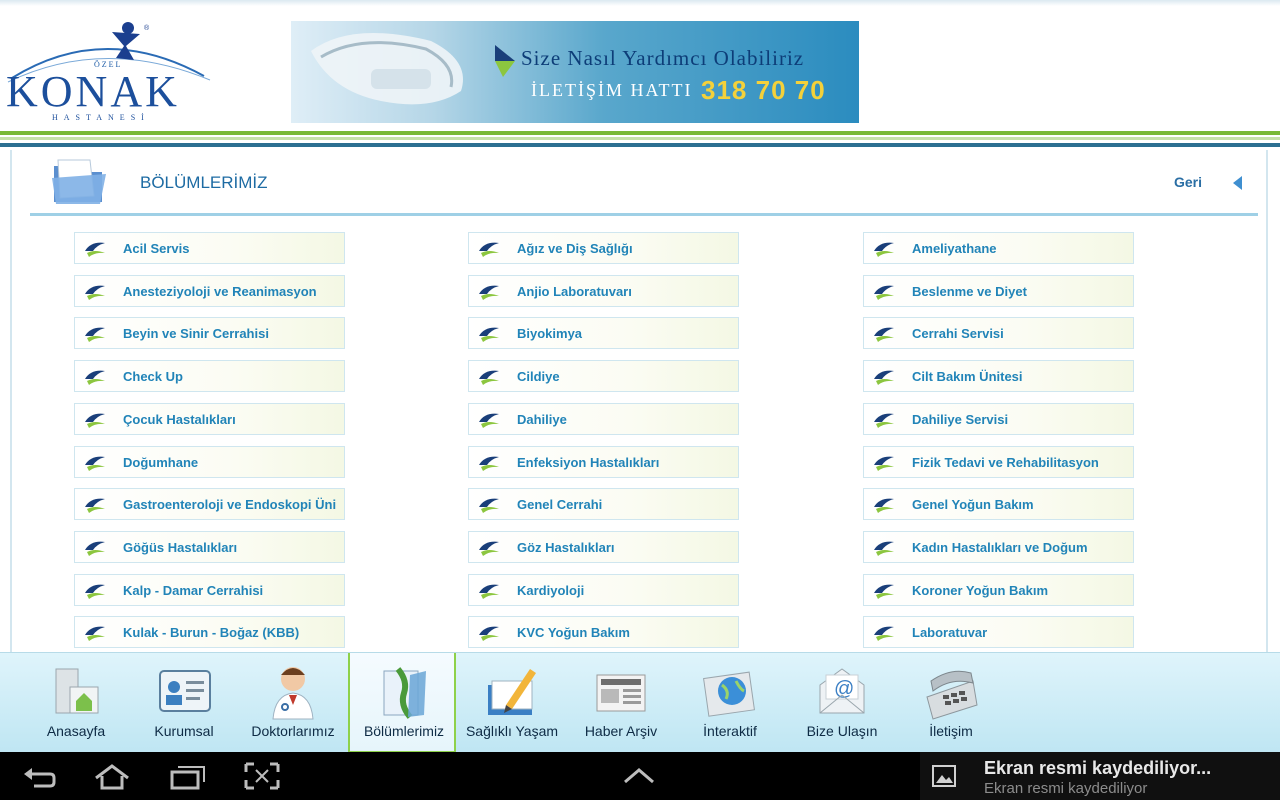 Image resolution: width=1280 pixels, height=800 pixels. I want to click on department-item: Koroner Yoğun Bakım, so click(998, 590).